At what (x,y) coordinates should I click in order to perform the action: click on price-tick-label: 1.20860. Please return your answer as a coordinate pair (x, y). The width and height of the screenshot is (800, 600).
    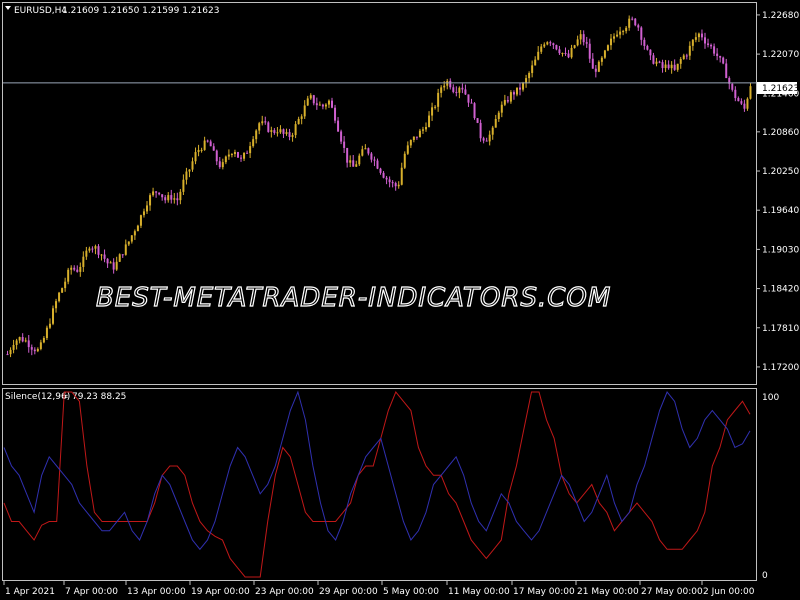
    Looking at the image, I should click on (780, 133).